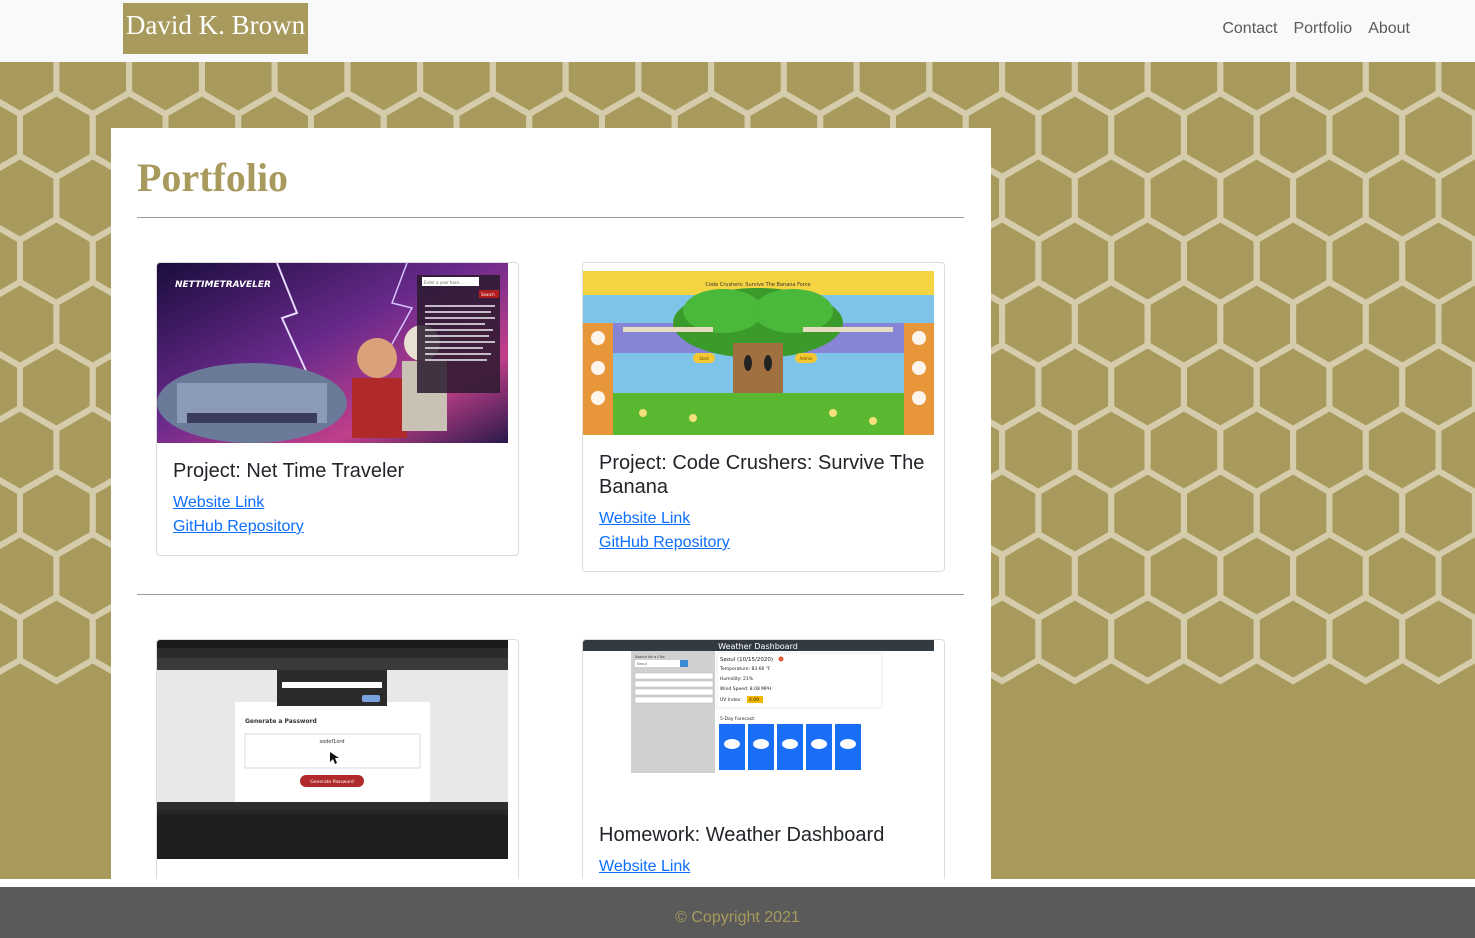 The height and width of the screenshot is (938, 1475). I want to click on svg-text: Start, so click(704, 358).